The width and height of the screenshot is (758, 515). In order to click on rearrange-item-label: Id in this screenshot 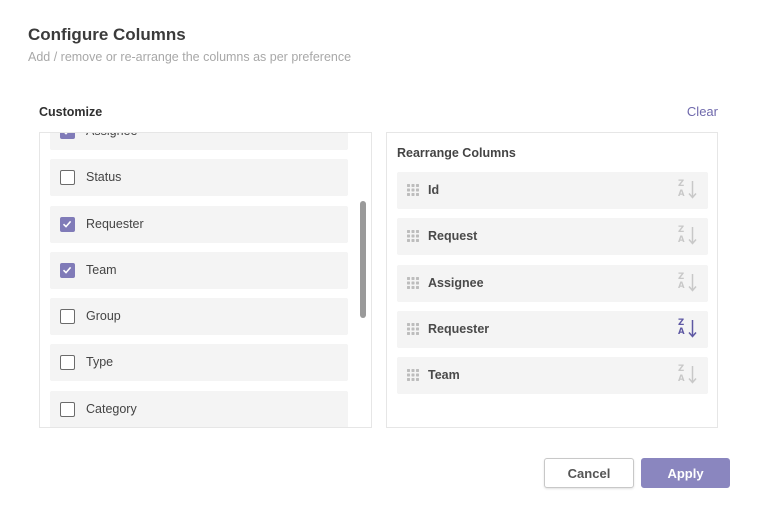, I will do `click(434, 190)`.